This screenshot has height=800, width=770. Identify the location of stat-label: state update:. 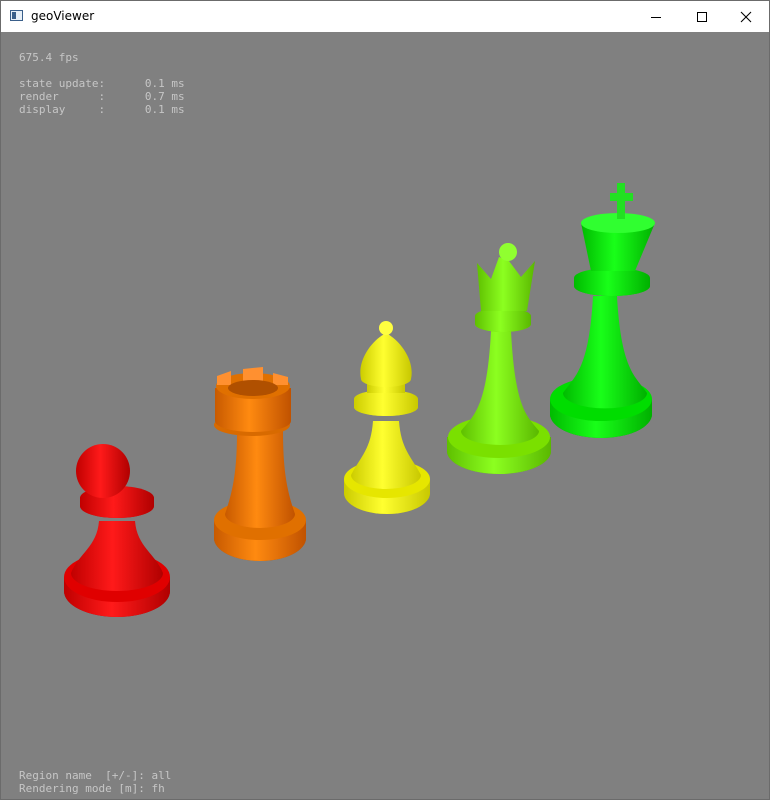
(62, 83).